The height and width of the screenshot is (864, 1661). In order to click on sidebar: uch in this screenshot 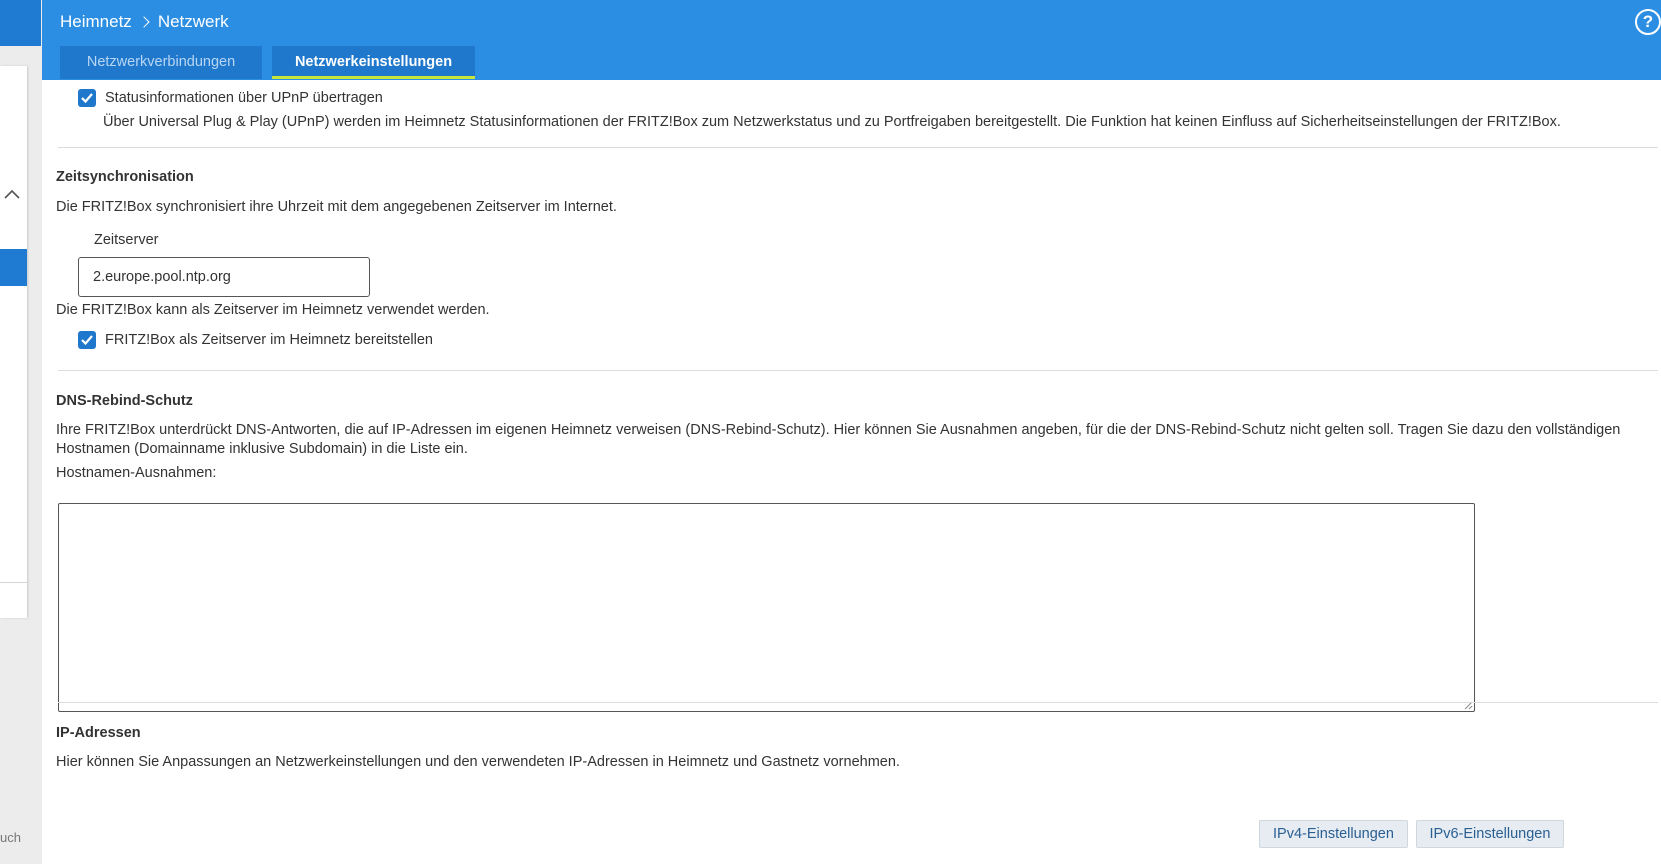, I will do `click(20, 432)`.